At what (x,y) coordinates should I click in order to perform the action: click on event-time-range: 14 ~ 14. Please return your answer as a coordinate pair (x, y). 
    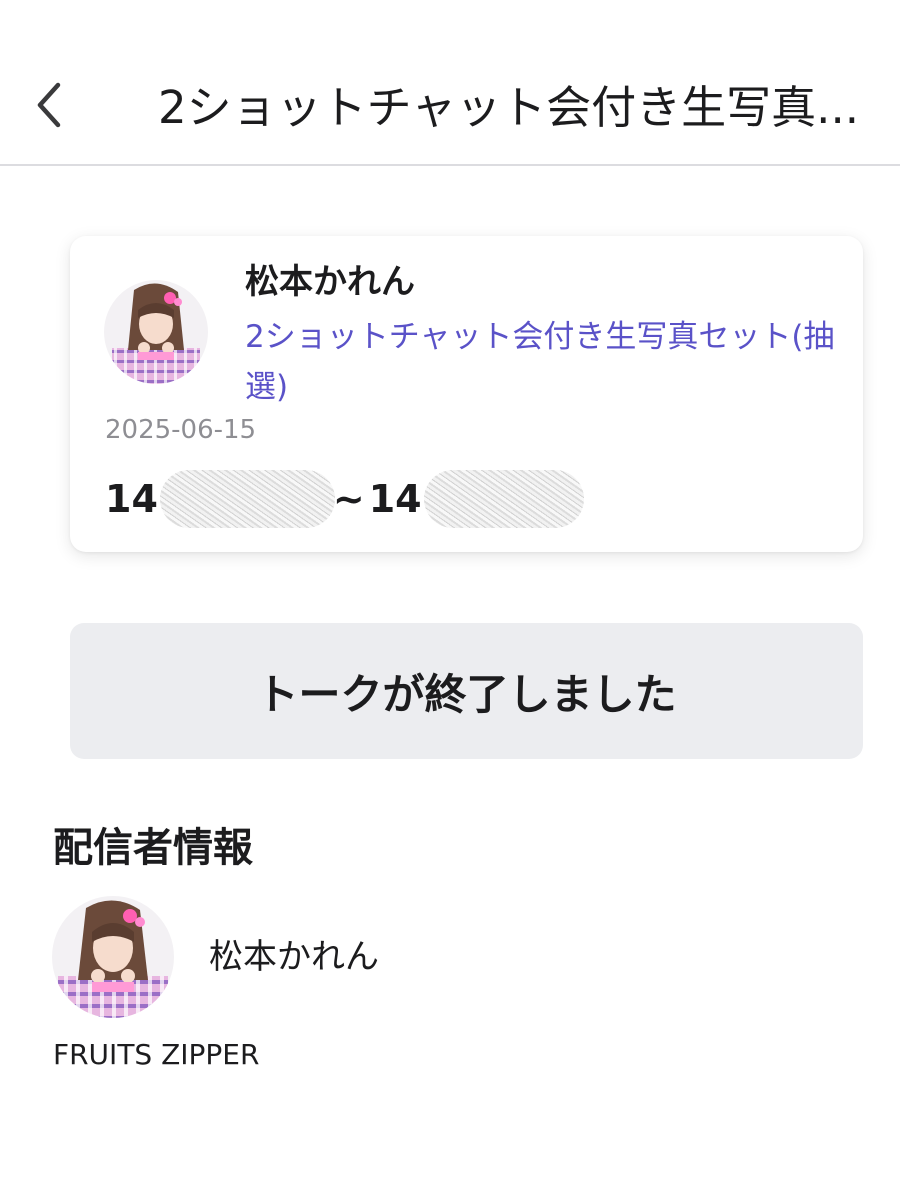
    Looking at the image, I should click on (344, 499).